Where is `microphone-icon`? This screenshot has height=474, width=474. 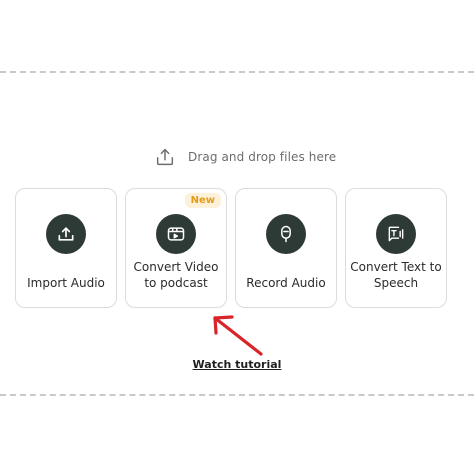
microphone-icon is located at coordinates (286, 234).